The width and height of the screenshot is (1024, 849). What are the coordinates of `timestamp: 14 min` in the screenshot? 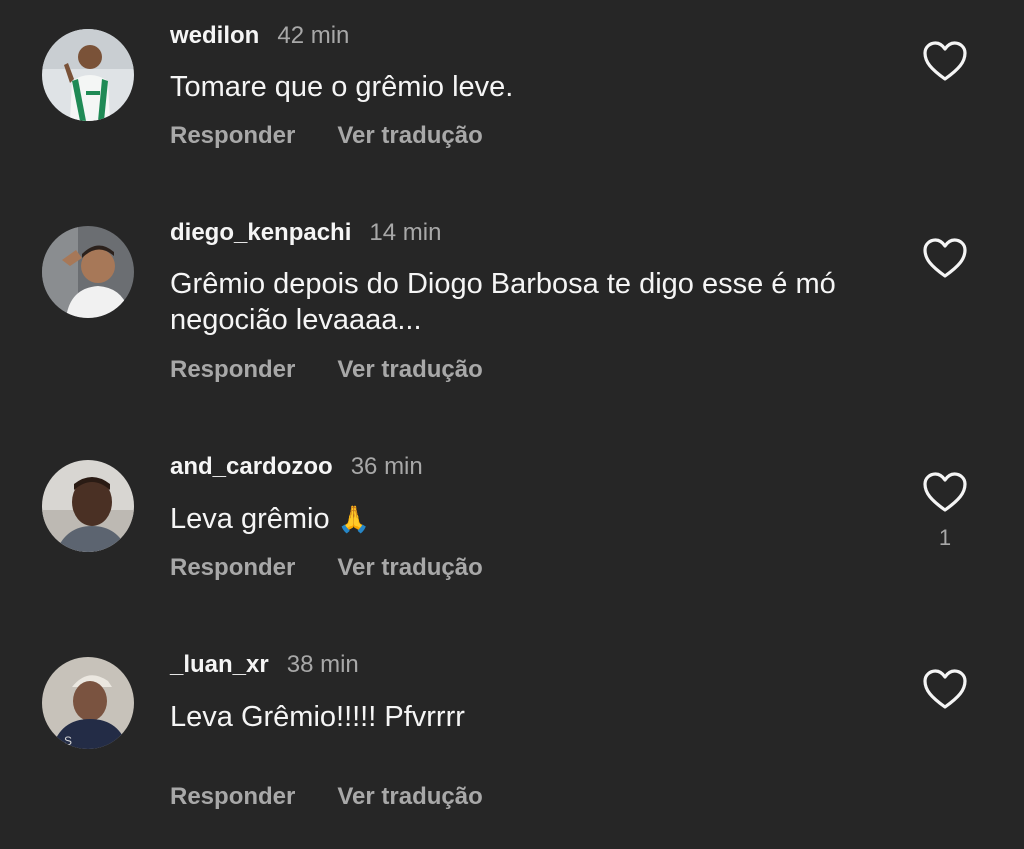 It's located at (405, 232).